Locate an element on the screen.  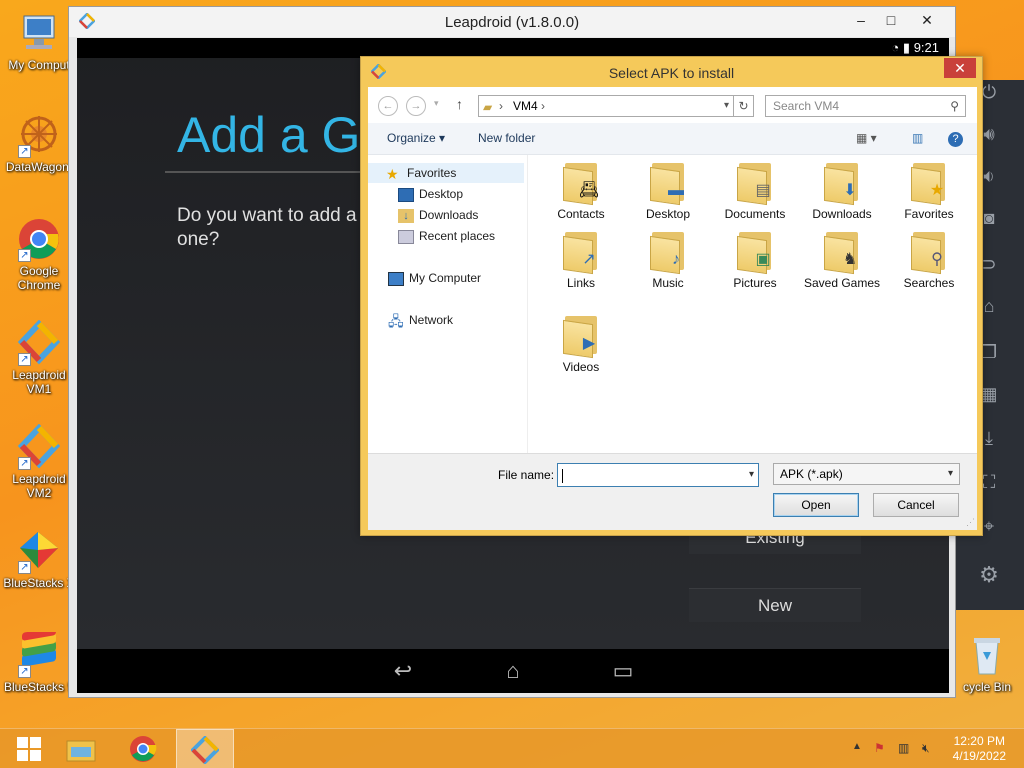
desktop-icon-label: Leapdroid VM2 is located at coordinates (39, 486).